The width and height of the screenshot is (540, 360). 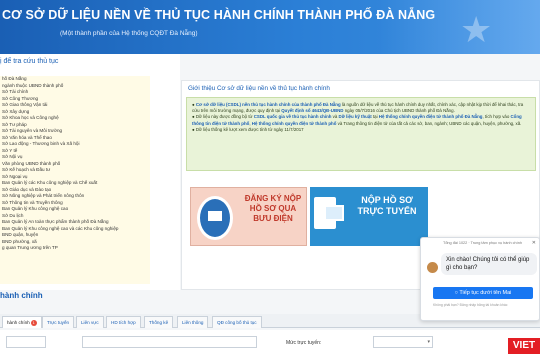 What do you see at coordinates (169, 342) in the screenshot?
I see `procedure-name-input` at bounding box center [169, 342].